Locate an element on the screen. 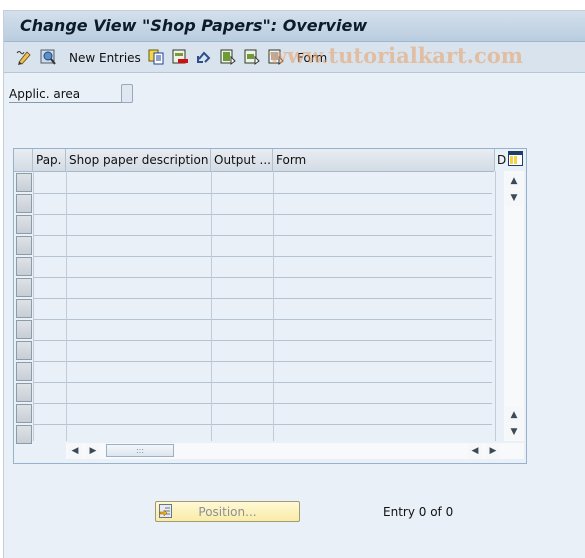 Image resolution: width=585 pixels, height=558 pixels. scroll-down-button: ▼ is located at coordinates (514, 432).